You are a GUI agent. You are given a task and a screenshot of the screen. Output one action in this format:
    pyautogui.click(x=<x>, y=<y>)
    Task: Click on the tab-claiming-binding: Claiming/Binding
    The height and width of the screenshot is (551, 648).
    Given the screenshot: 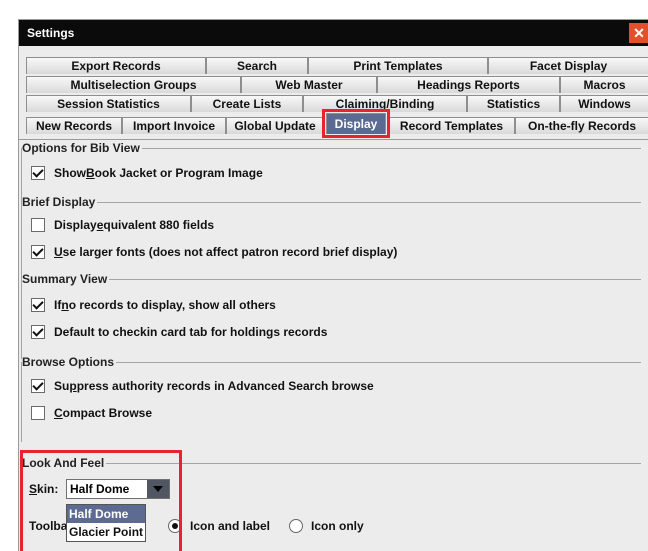 What is the action you would take?
    pyautogui.click(x=385, y=103)
    